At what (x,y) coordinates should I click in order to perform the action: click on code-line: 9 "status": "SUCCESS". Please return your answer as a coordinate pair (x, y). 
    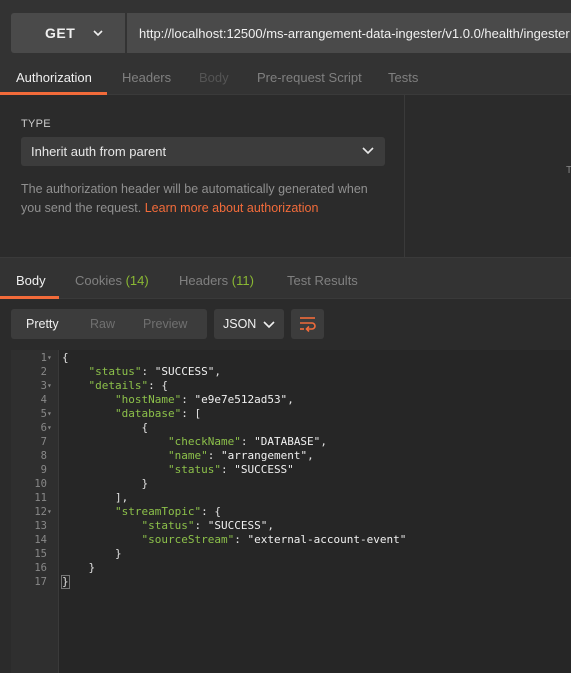
    Looking at the image, I should click on (291, 470).